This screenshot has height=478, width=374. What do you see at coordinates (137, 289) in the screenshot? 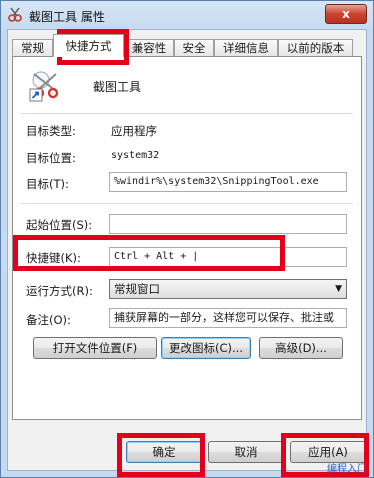
I see `run-select-value: 常规窗口` at bounding box center [137, 289].